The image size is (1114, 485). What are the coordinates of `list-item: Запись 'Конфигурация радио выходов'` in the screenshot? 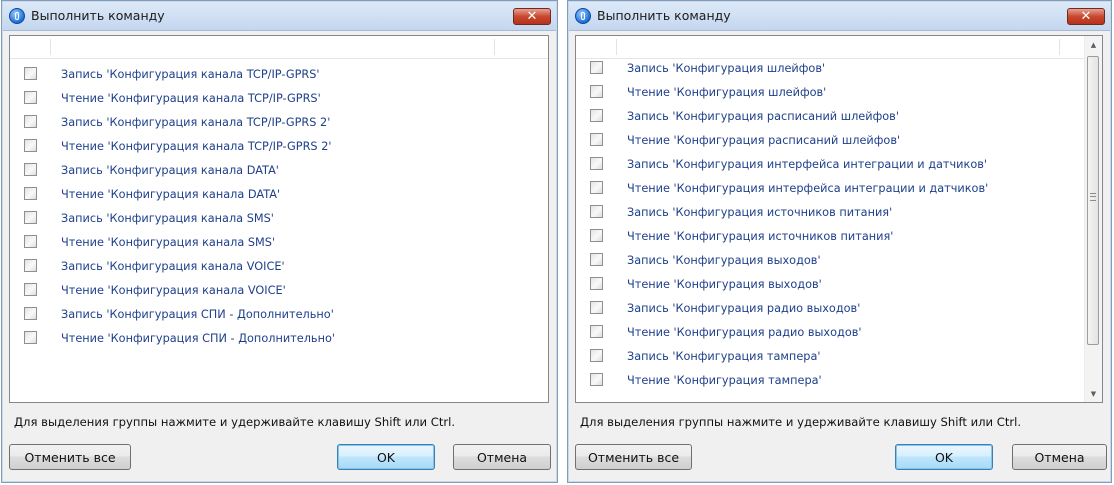 It's located at (839, 309).